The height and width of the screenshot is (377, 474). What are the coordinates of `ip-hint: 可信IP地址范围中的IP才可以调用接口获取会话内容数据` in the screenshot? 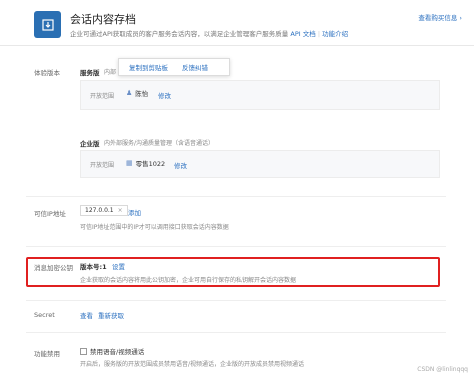 It's located at (154, 227).